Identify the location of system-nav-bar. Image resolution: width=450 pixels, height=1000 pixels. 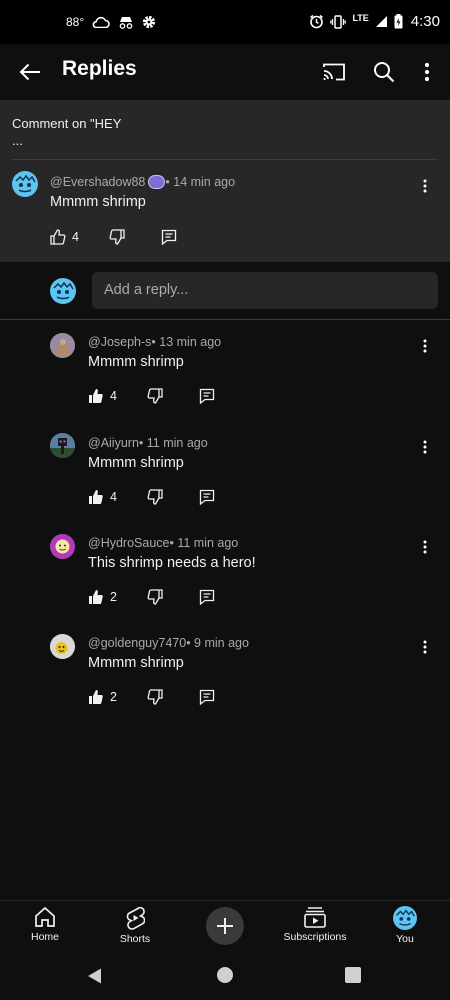
(225, 976).